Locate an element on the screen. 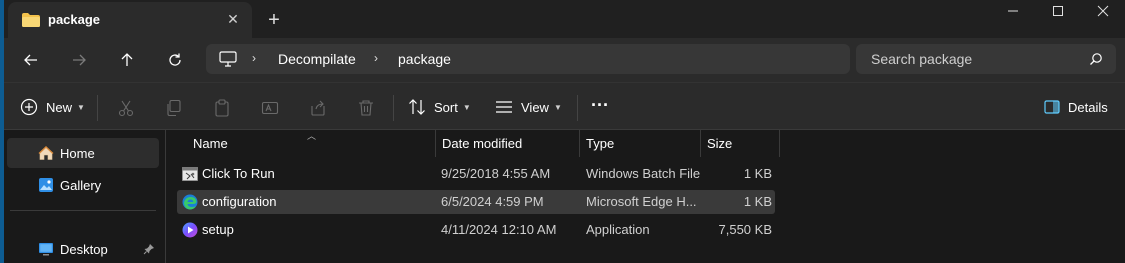  sort-button: Sort ▼ is located at coordinates (439, 107).